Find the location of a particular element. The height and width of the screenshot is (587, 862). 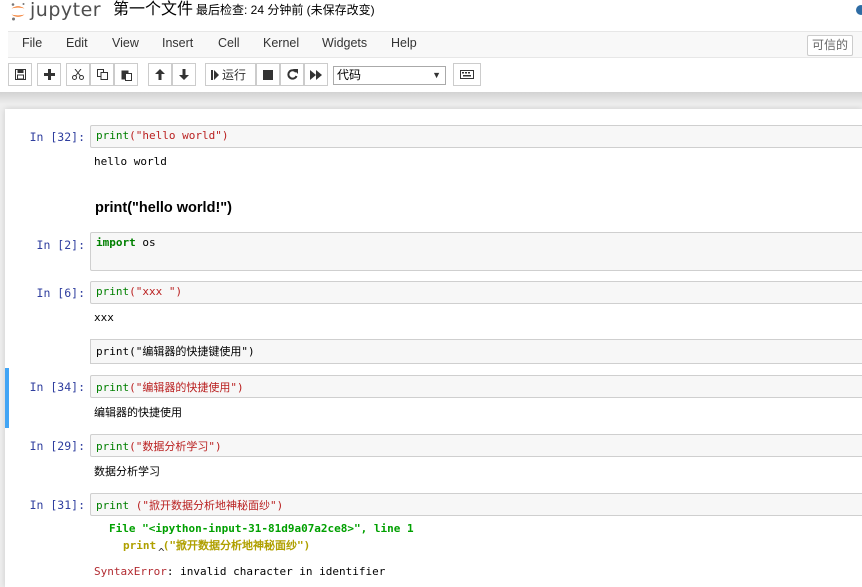

input-prompt: In [2]: is located at coordinates (60, 245).